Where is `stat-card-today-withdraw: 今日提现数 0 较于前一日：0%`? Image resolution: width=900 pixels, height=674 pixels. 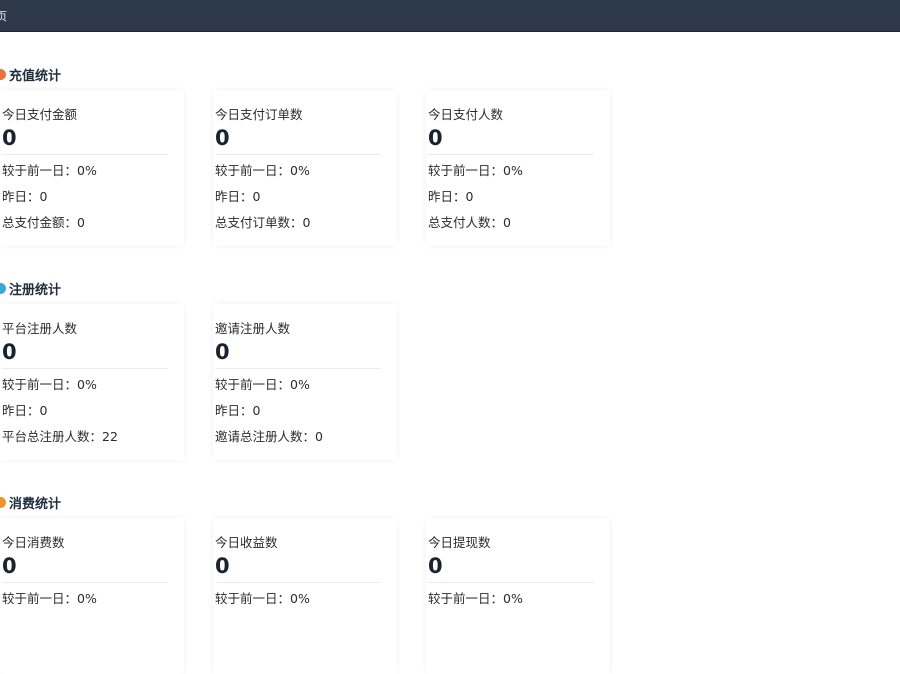 stat-card-today-withdraw: 今日提现数 0 较于前一日：0% is located at coordinates (518, 596).